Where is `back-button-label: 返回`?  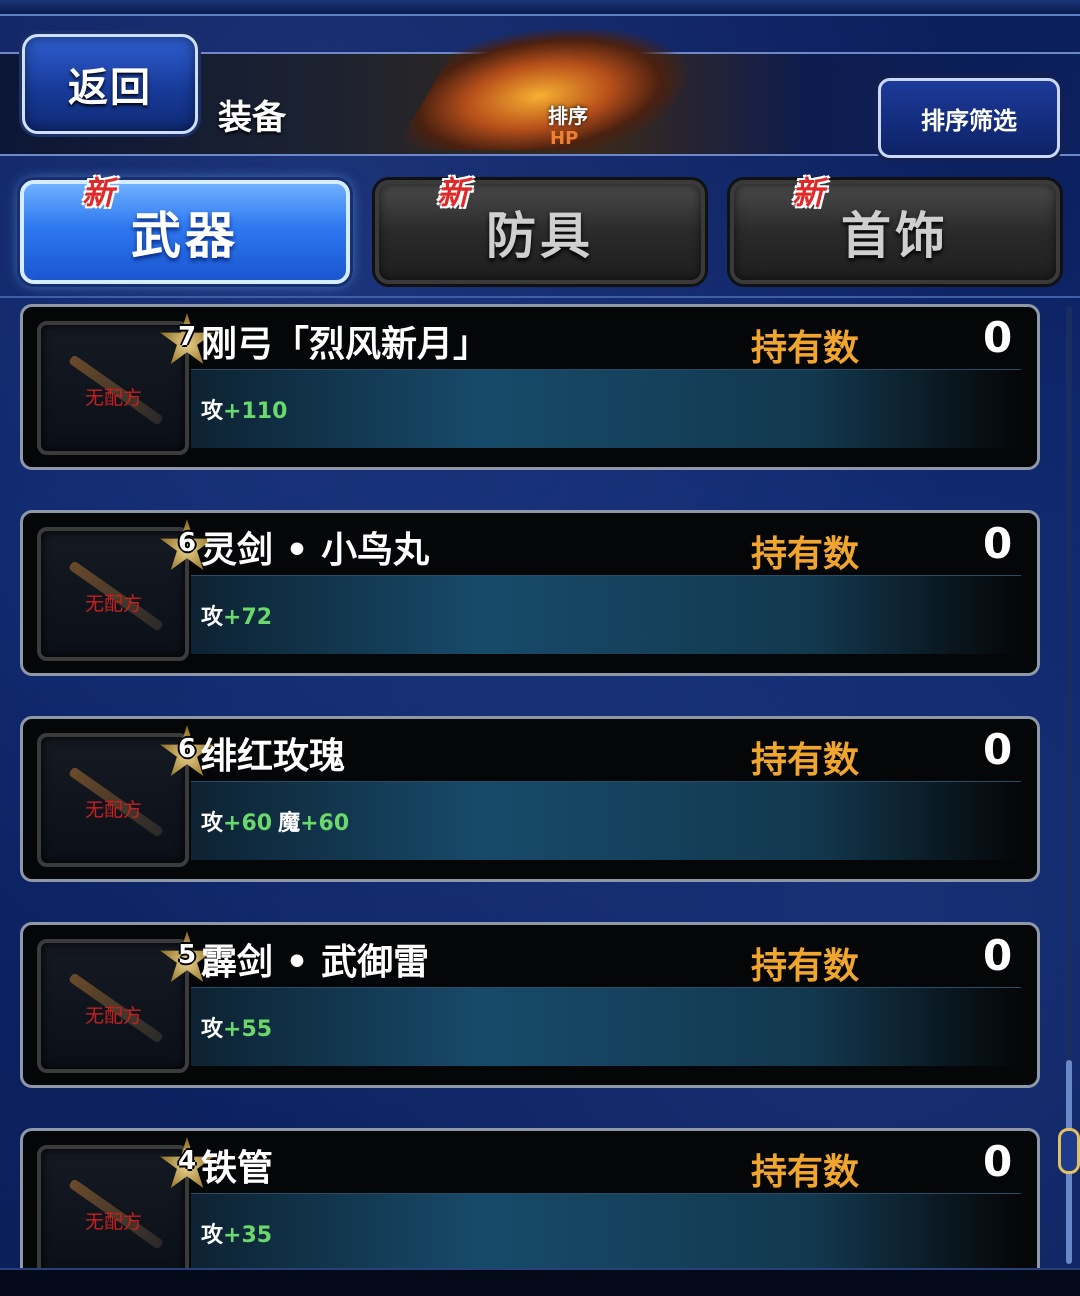 back-button-label: 返回 is located at coordinates (110, 88).